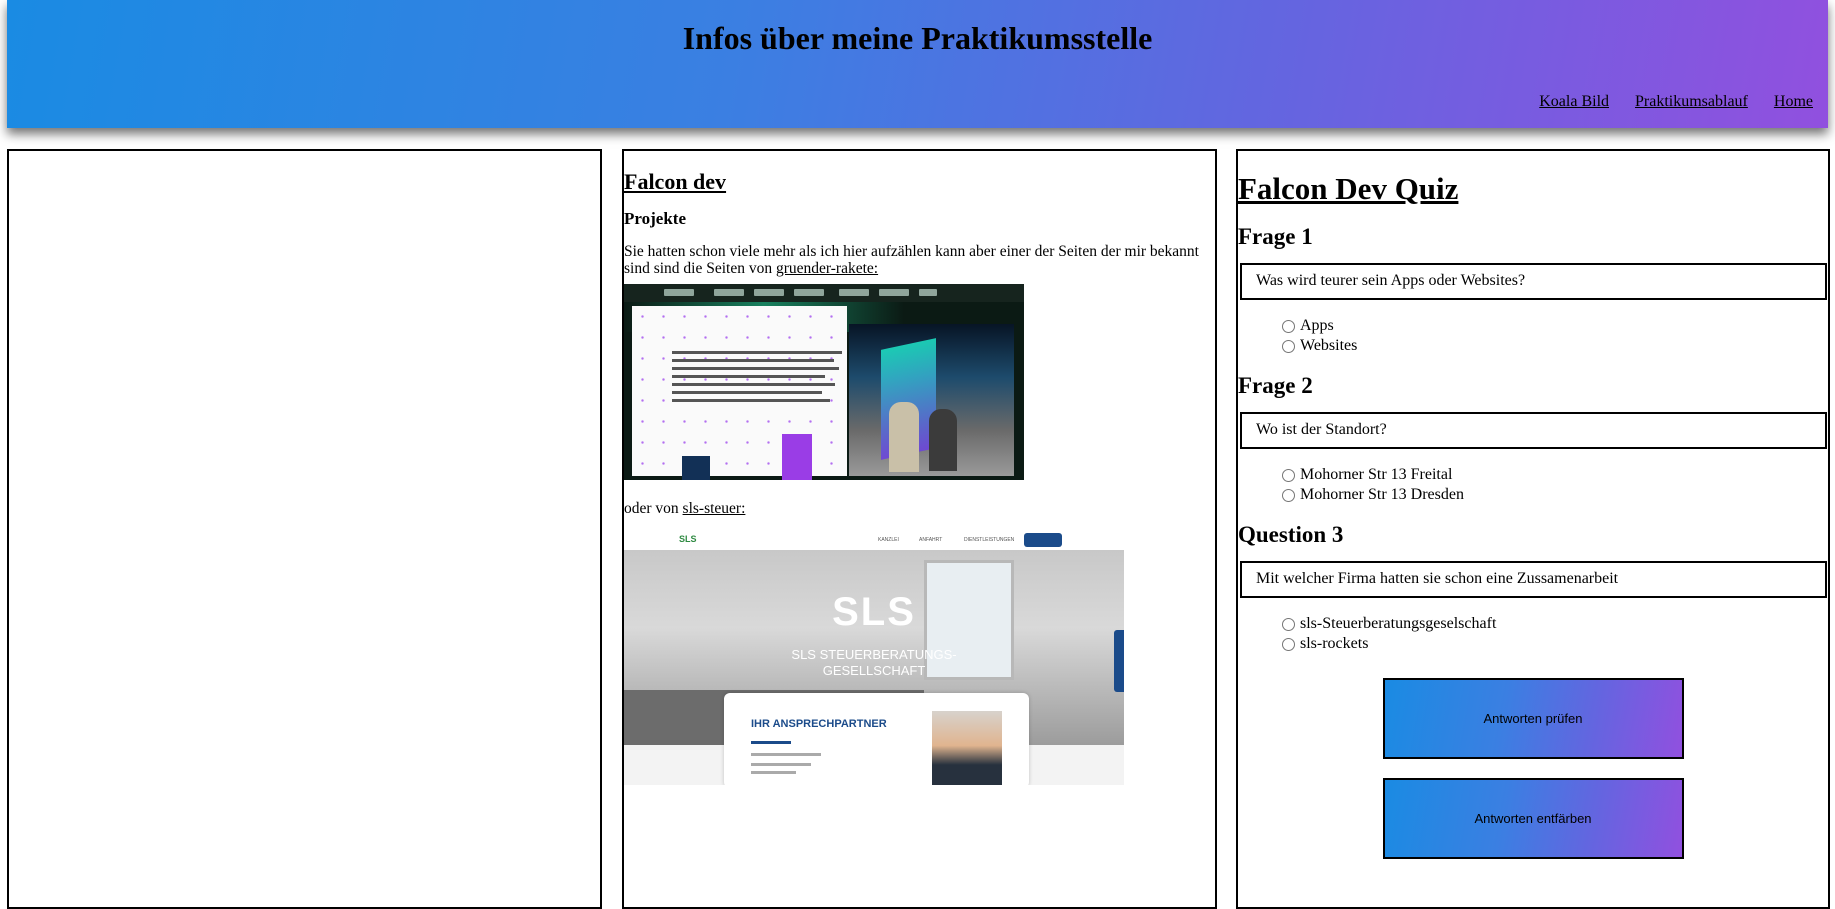  I want to click on gruender-rakete-link: gruender-rakete:, so click(827, 268).